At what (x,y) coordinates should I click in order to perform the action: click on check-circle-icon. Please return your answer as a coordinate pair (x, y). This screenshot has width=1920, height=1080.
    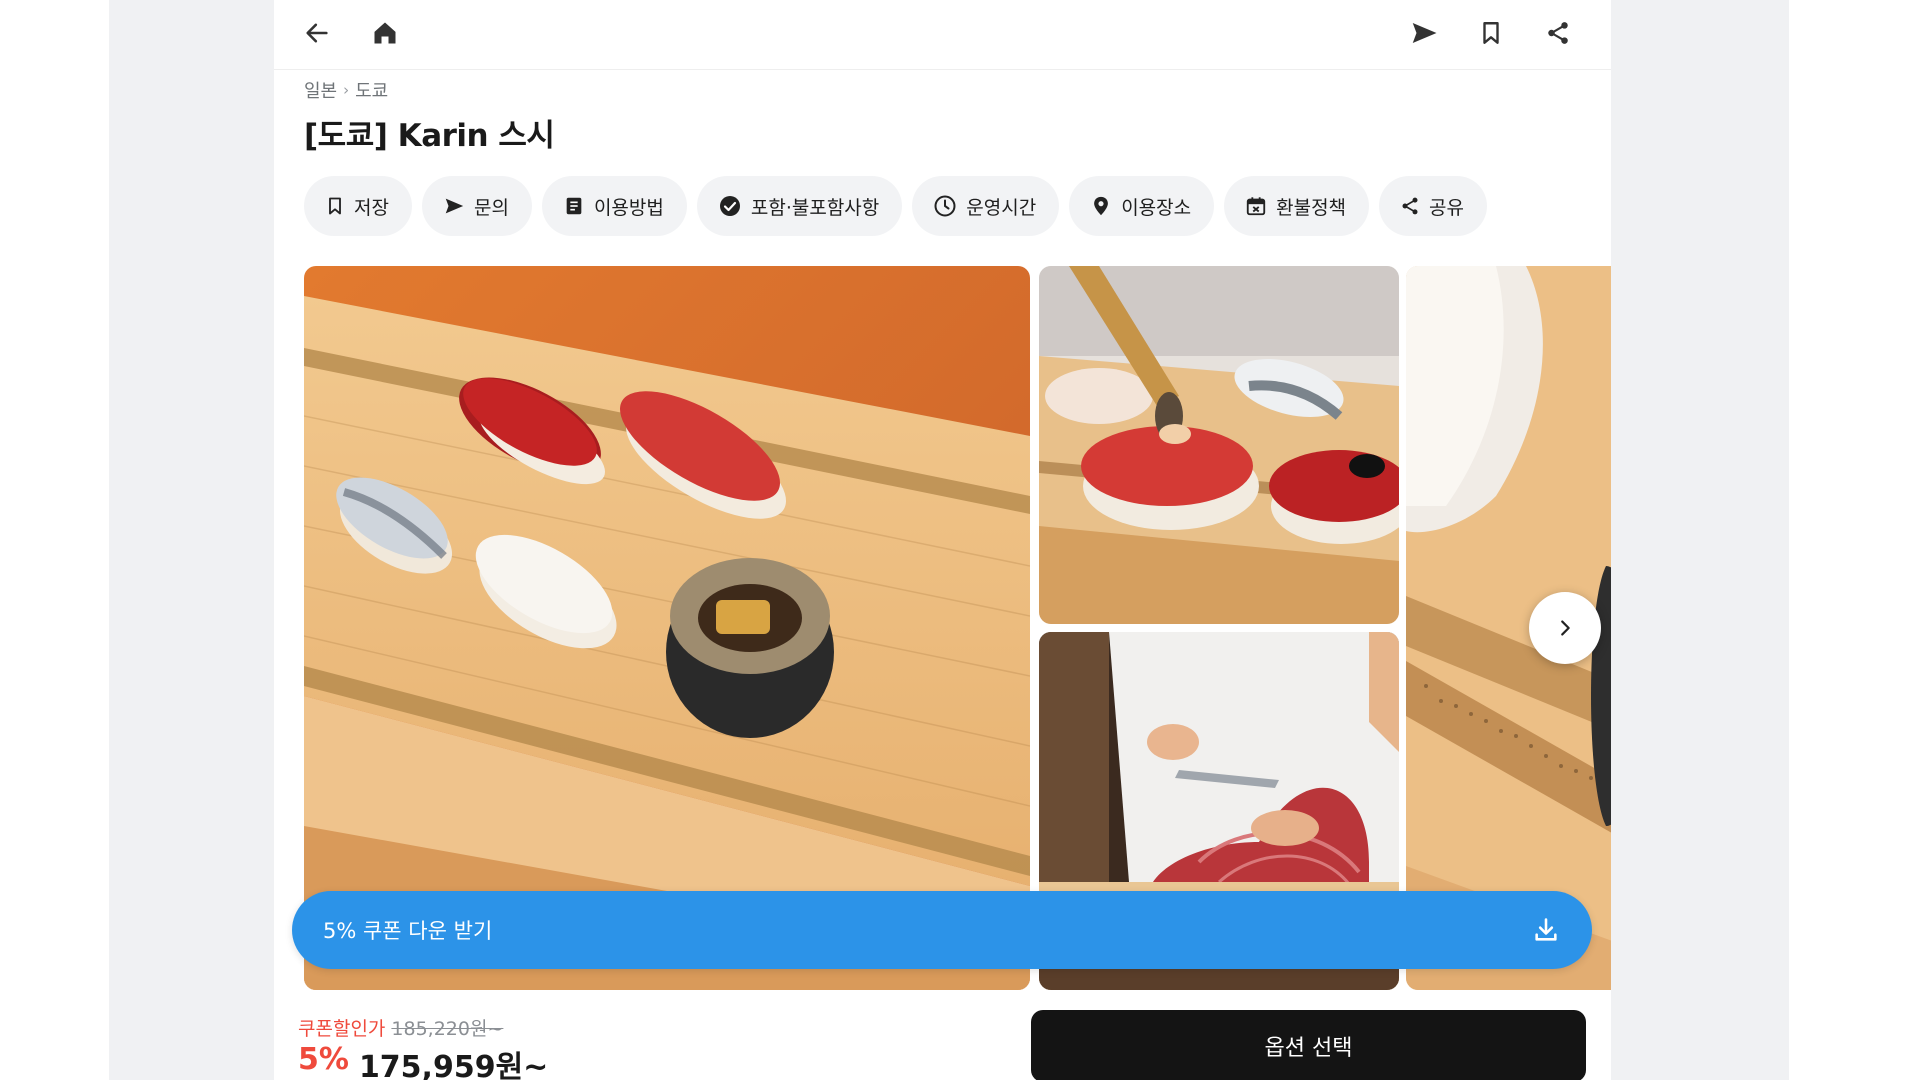
    Looking at the image, I should click on (729, 206).